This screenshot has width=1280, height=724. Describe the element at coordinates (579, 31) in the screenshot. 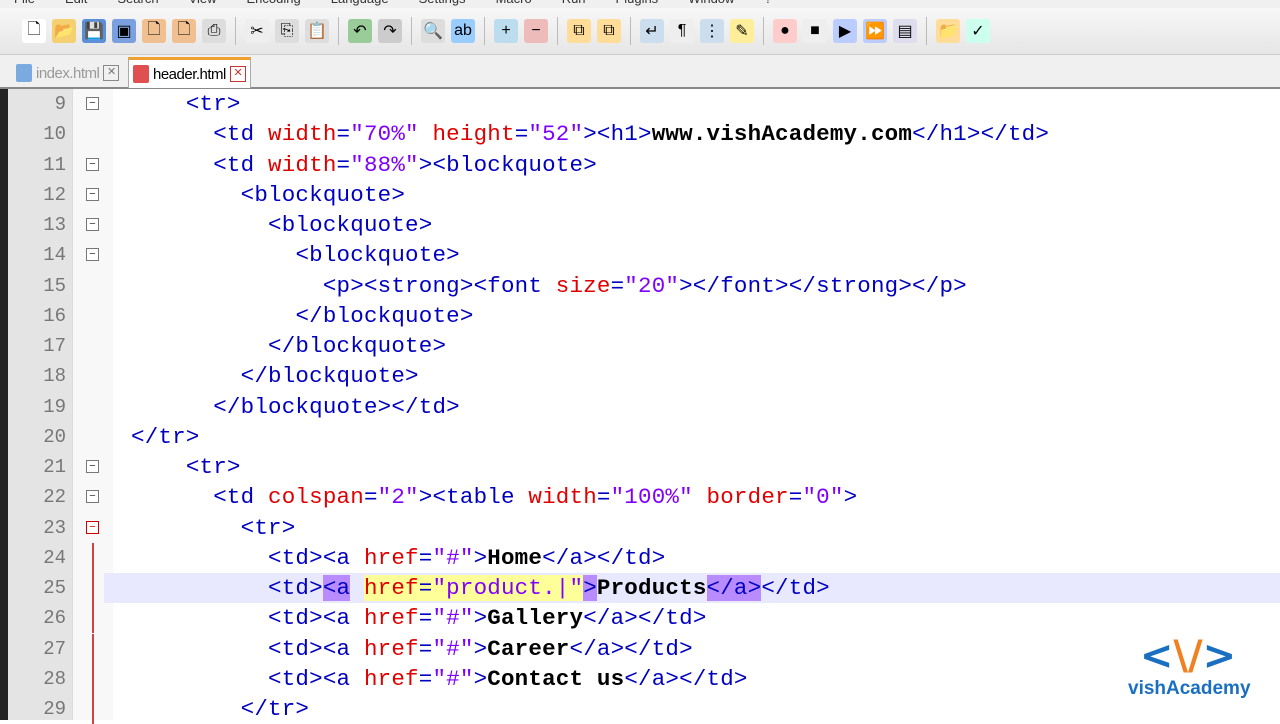

I see `sync-vertical-icon: ⧉` at that location.